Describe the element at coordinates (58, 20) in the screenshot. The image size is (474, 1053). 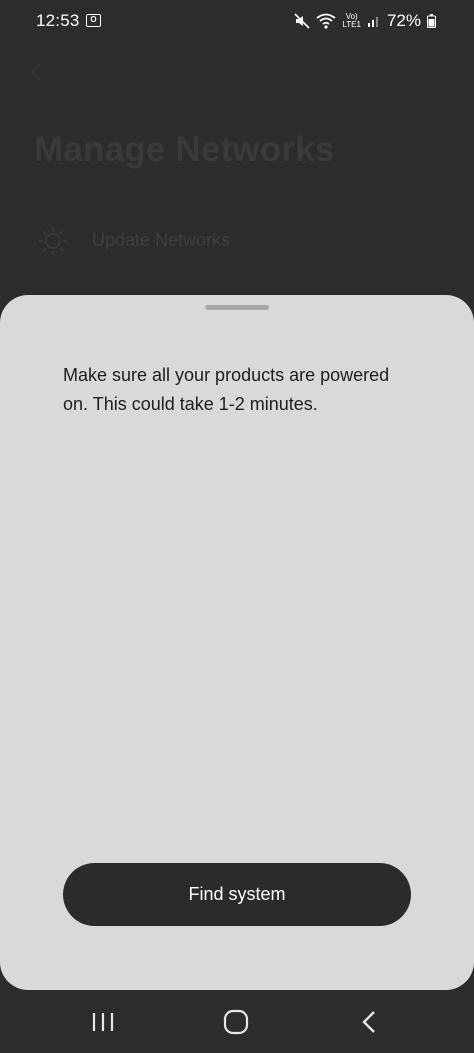
I see `status-time: 12:53` at that location.